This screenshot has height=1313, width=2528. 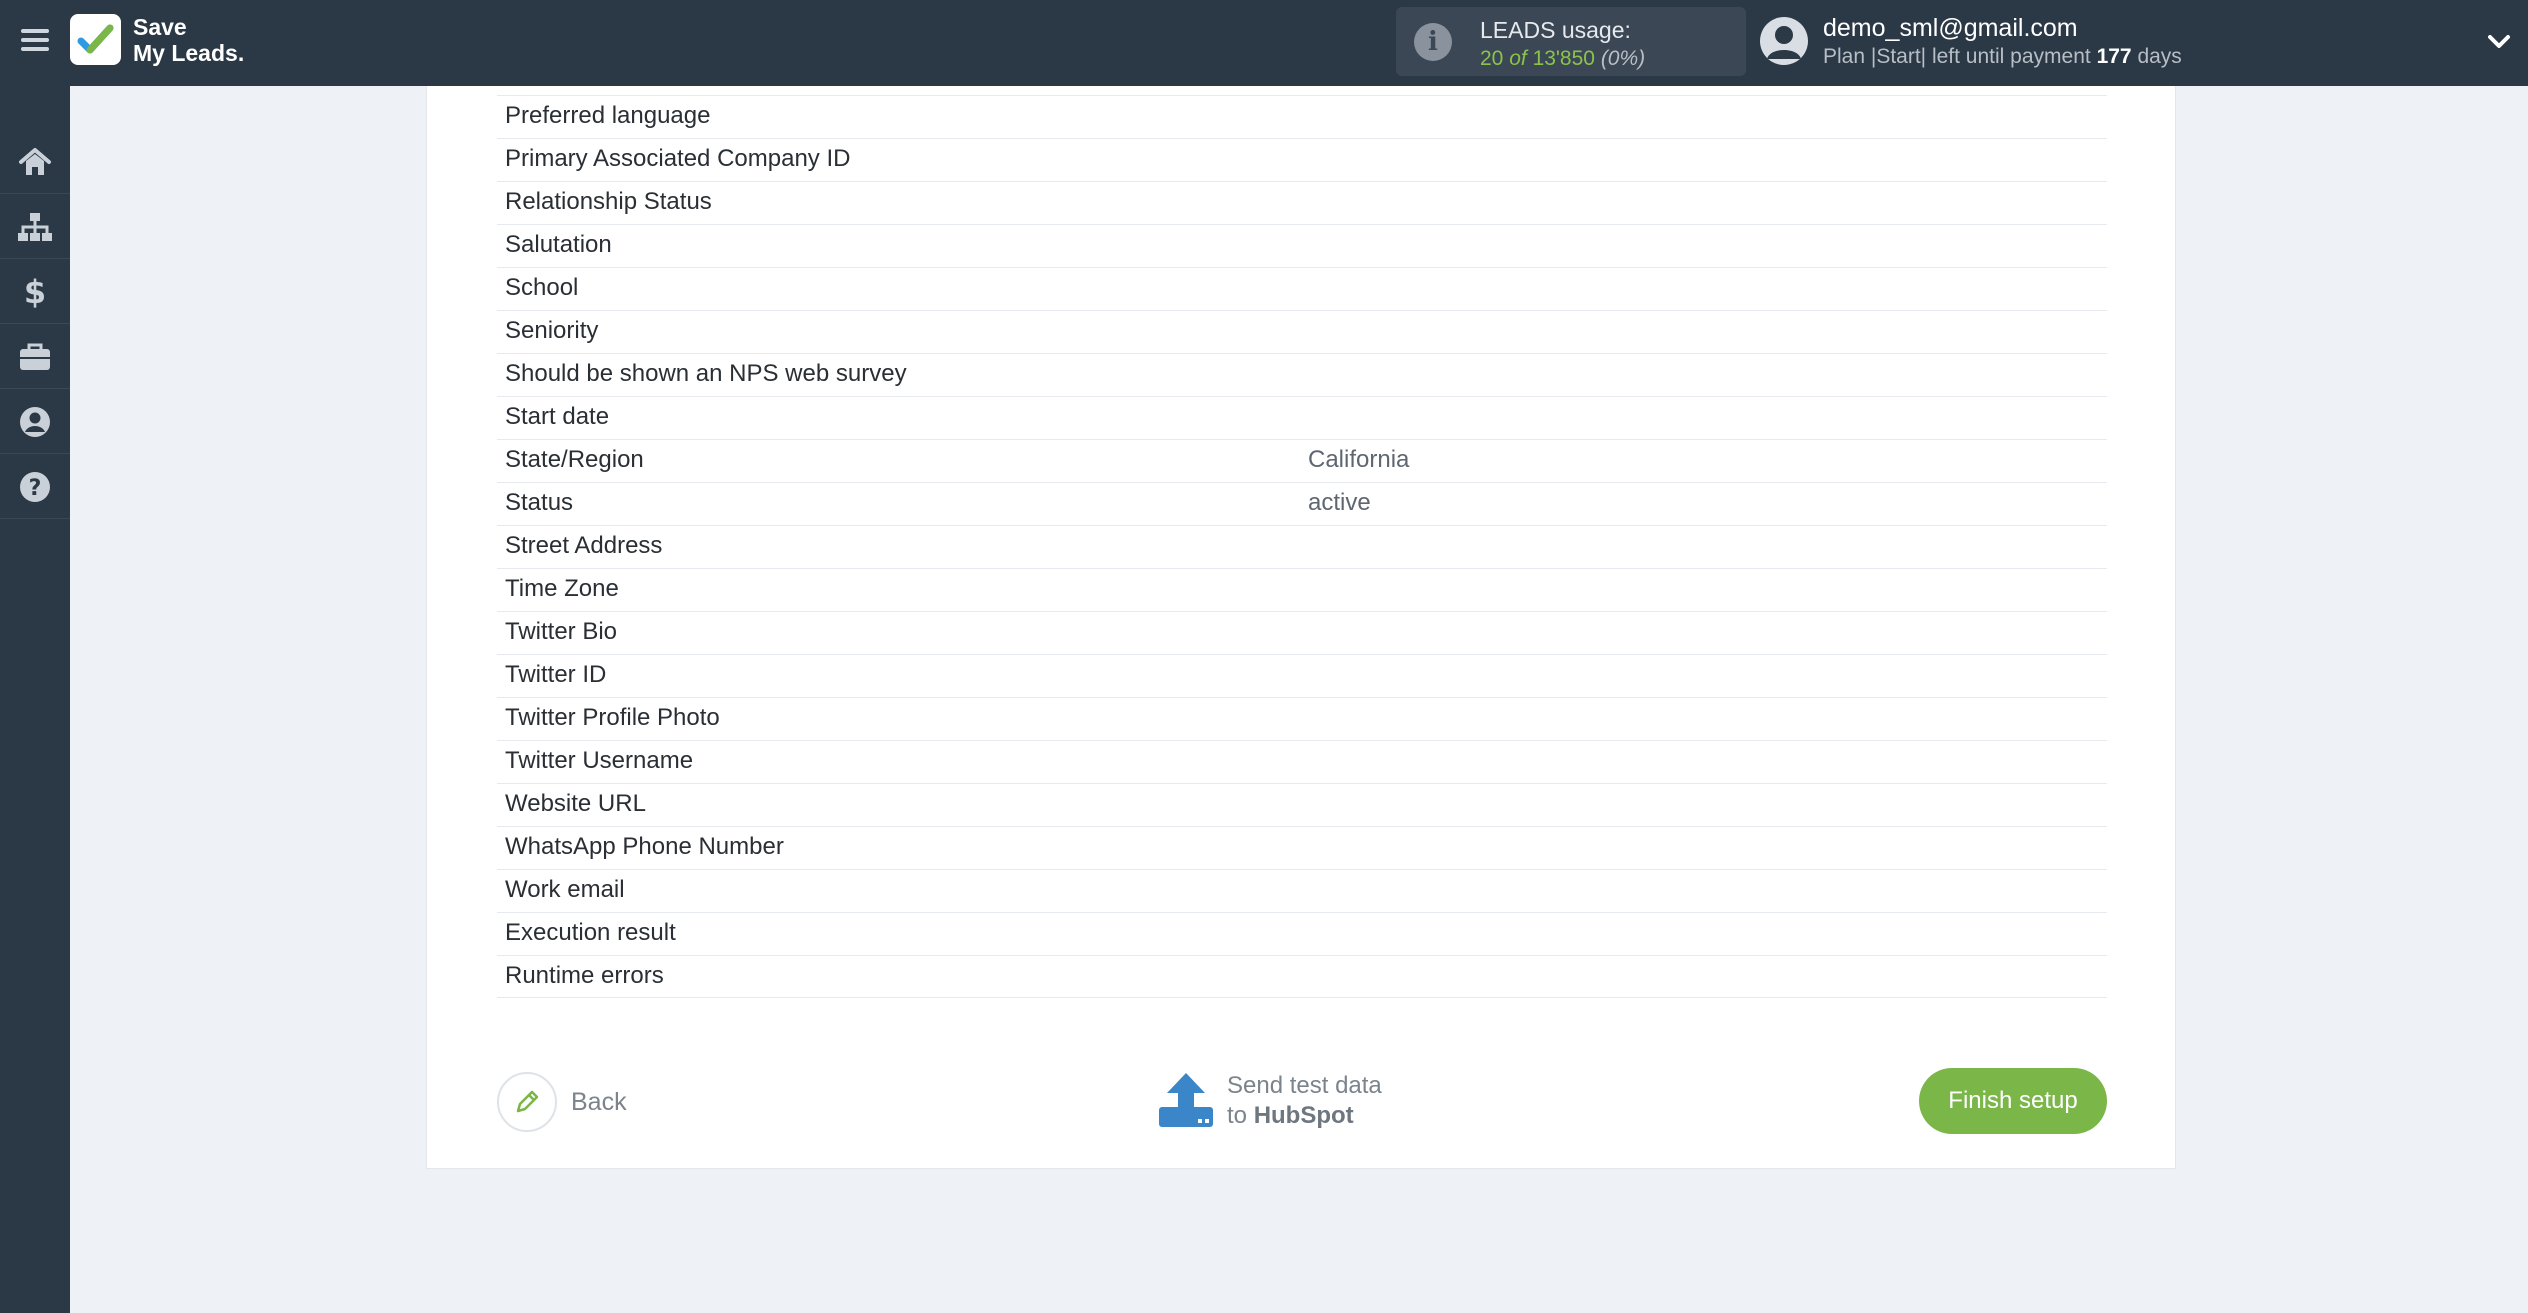 I want to click on user-email: demo_sml@gmail.com, so click(x=1950, y=28).